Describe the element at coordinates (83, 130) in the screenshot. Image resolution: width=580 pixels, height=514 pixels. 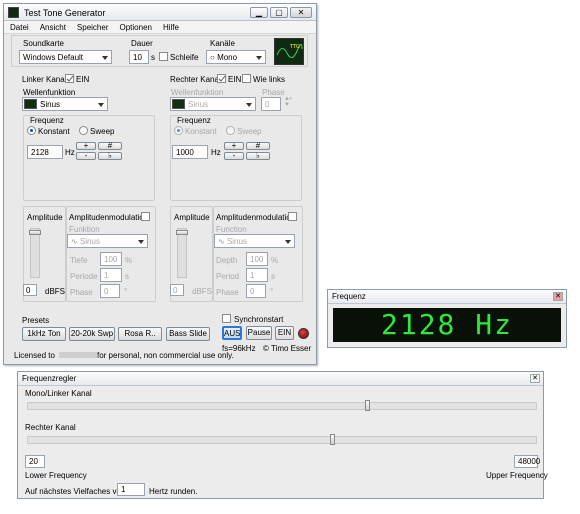
I see `left-sweep-radio` at that location.